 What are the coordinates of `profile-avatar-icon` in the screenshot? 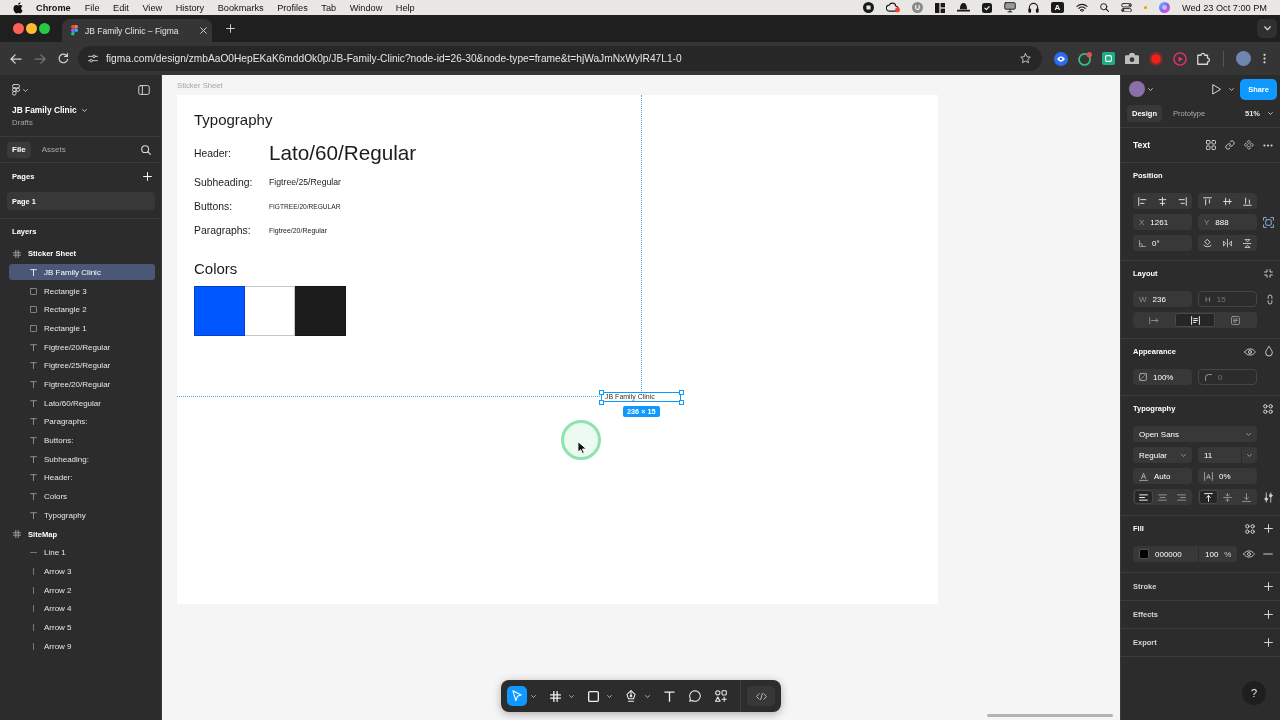 It's located at (1243, 58).